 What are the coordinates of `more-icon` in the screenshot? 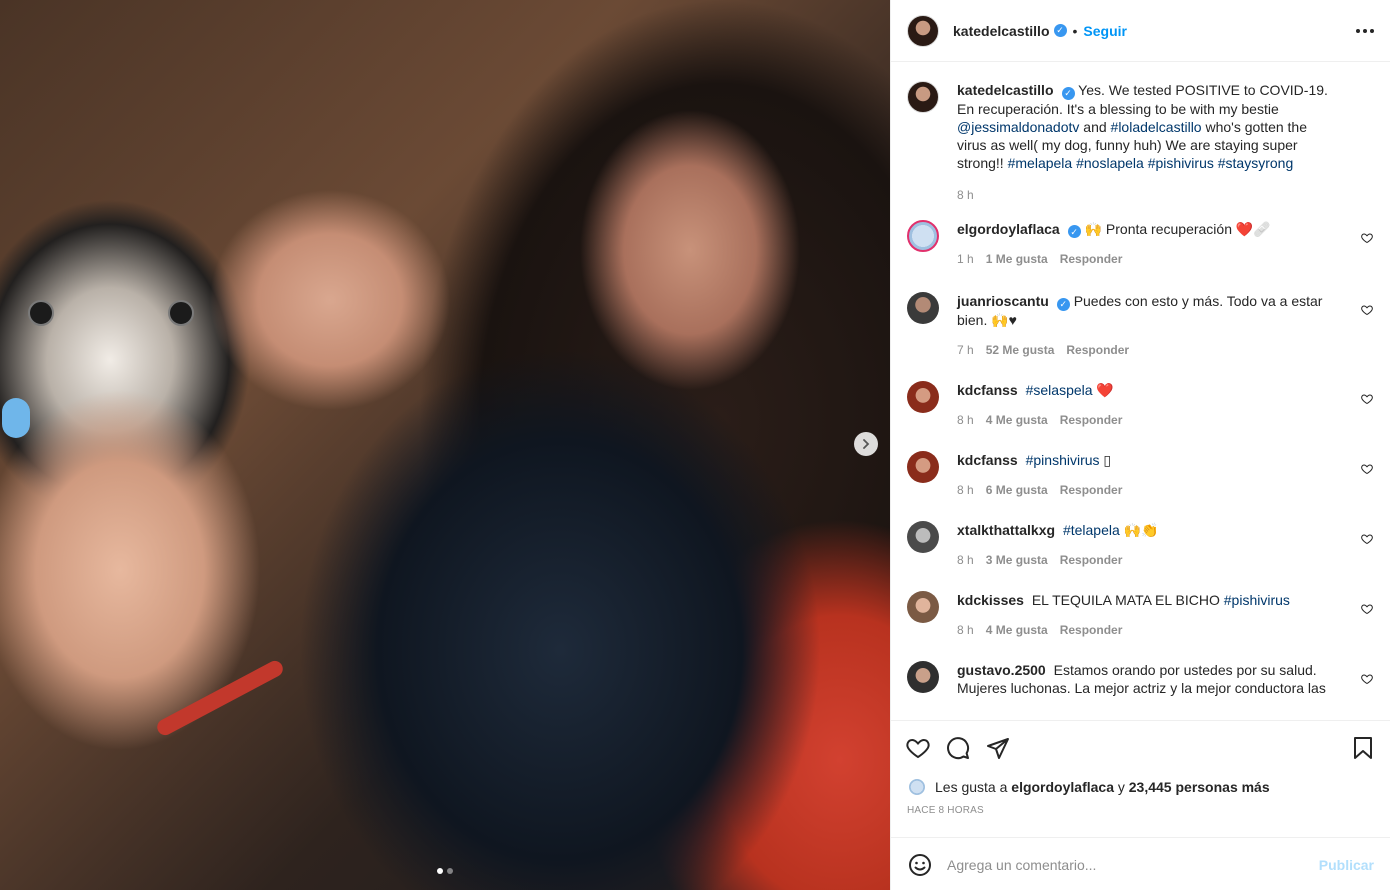 It's located at (1358, 30).